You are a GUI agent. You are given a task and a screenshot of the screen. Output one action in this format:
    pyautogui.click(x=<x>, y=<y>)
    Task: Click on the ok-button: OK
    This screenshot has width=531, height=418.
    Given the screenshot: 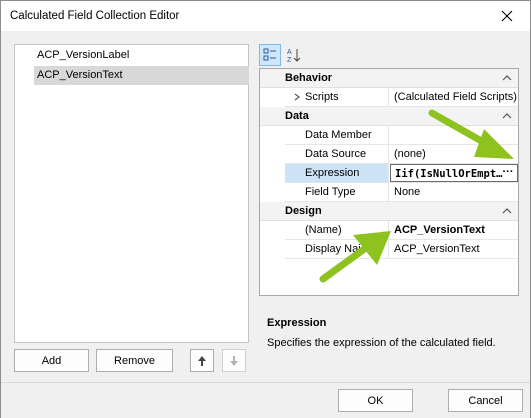 What is the action you would take?
    pyautogui.click(x=375, y=400)
    